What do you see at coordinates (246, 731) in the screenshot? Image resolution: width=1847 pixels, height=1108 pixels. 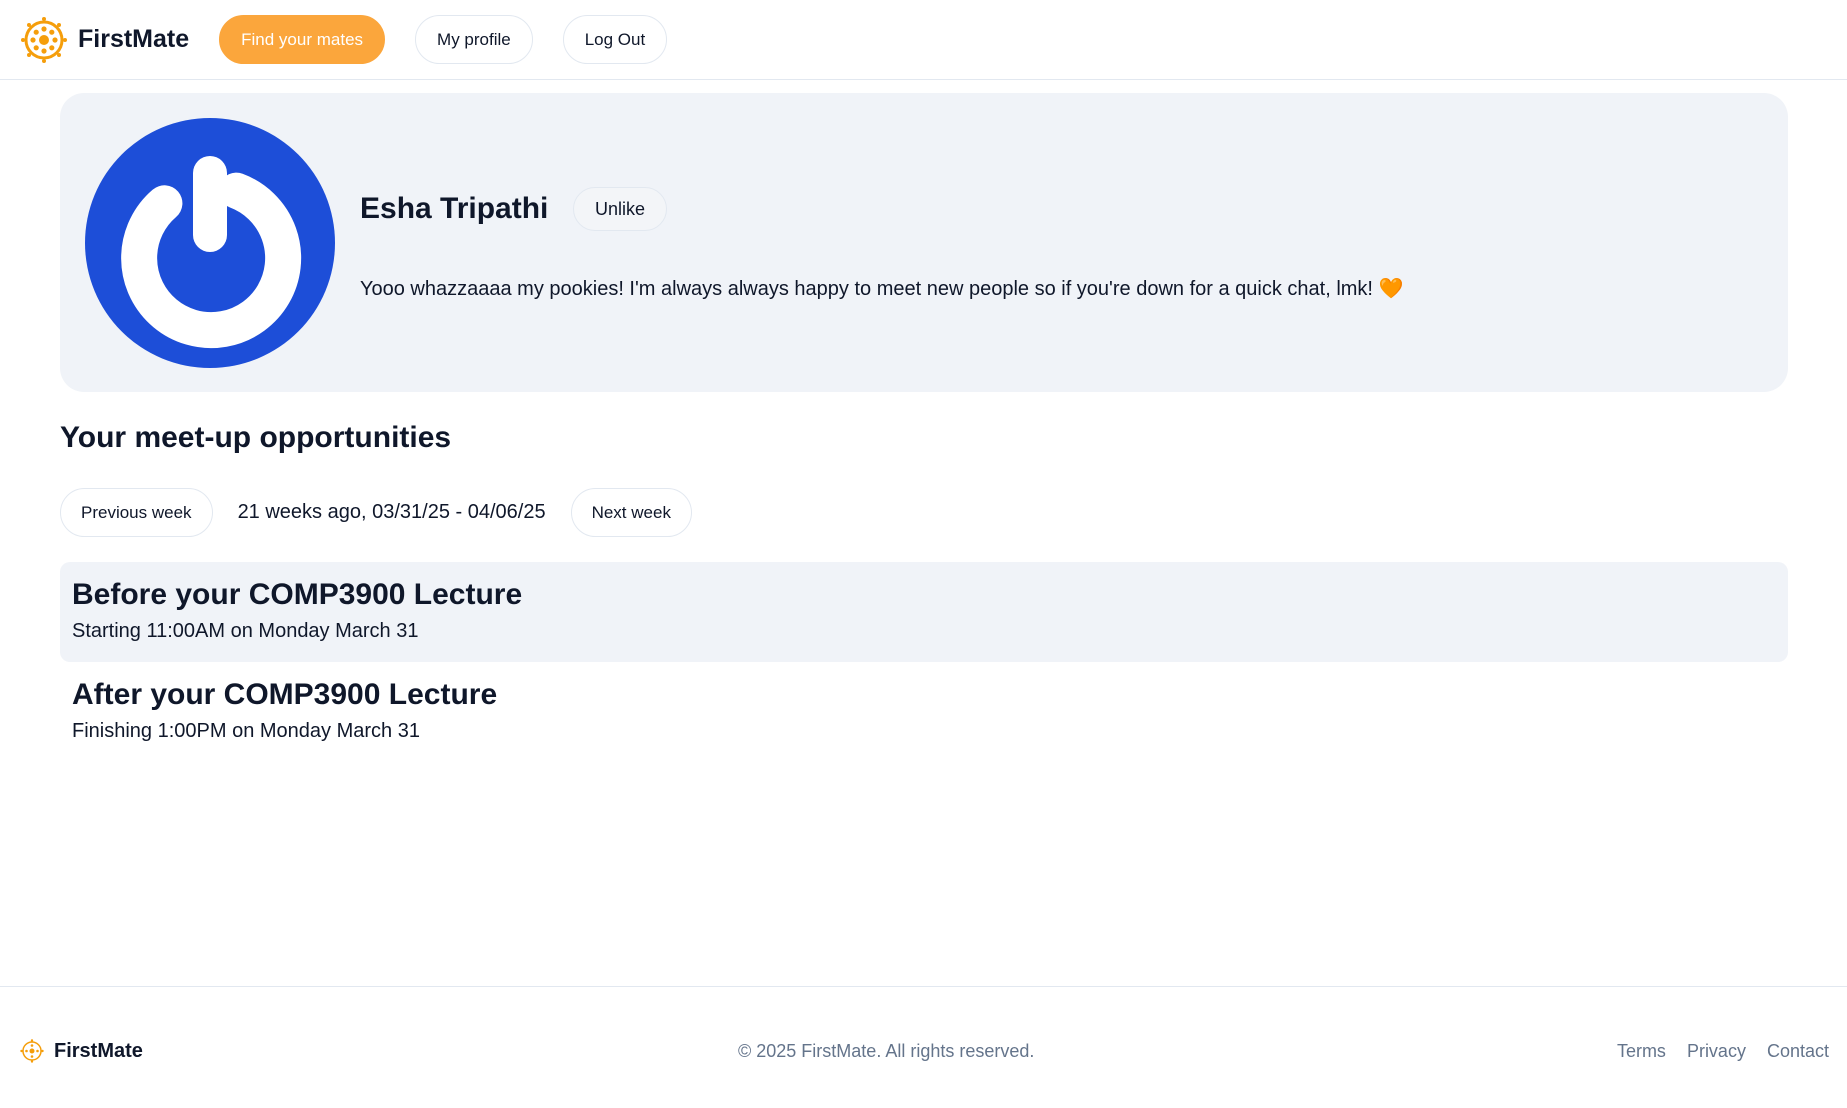 I see `meetup-time: Finishing 1:00PM on Monday March 31` at bounding box center [246, 731].